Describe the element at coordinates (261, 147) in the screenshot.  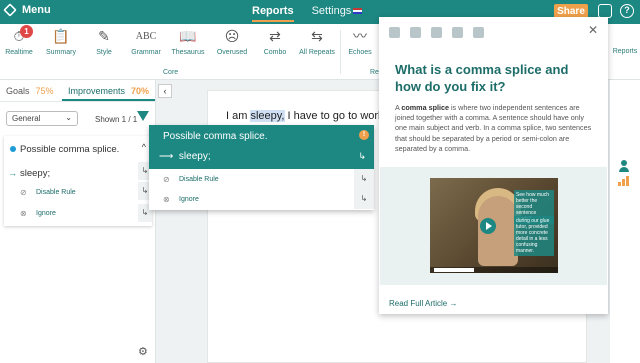
I see `popup-header: Possible comma splice. ! ⟶ sleepy; ↳` at that location.